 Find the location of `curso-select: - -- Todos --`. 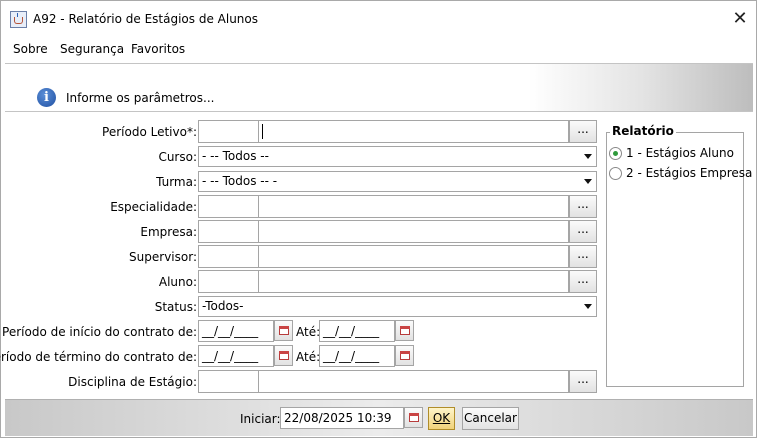

curso-select: - -- Todos -- is located at coordinates (397, 156).